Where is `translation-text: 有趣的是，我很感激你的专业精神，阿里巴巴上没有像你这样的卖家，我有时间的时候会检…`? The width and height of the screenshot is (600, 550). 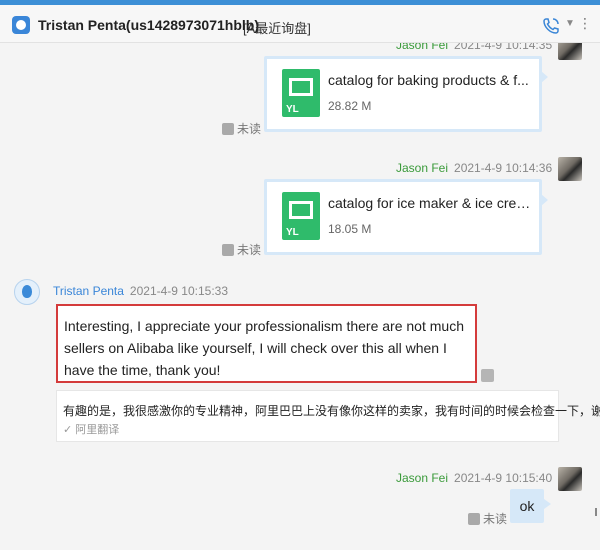
translation-text: 有趣的是，我很感激你的专业精神，阿里巴巴上没有像你这样的卖家，我有时间的时候会检… is located at coordinates (331, 411).